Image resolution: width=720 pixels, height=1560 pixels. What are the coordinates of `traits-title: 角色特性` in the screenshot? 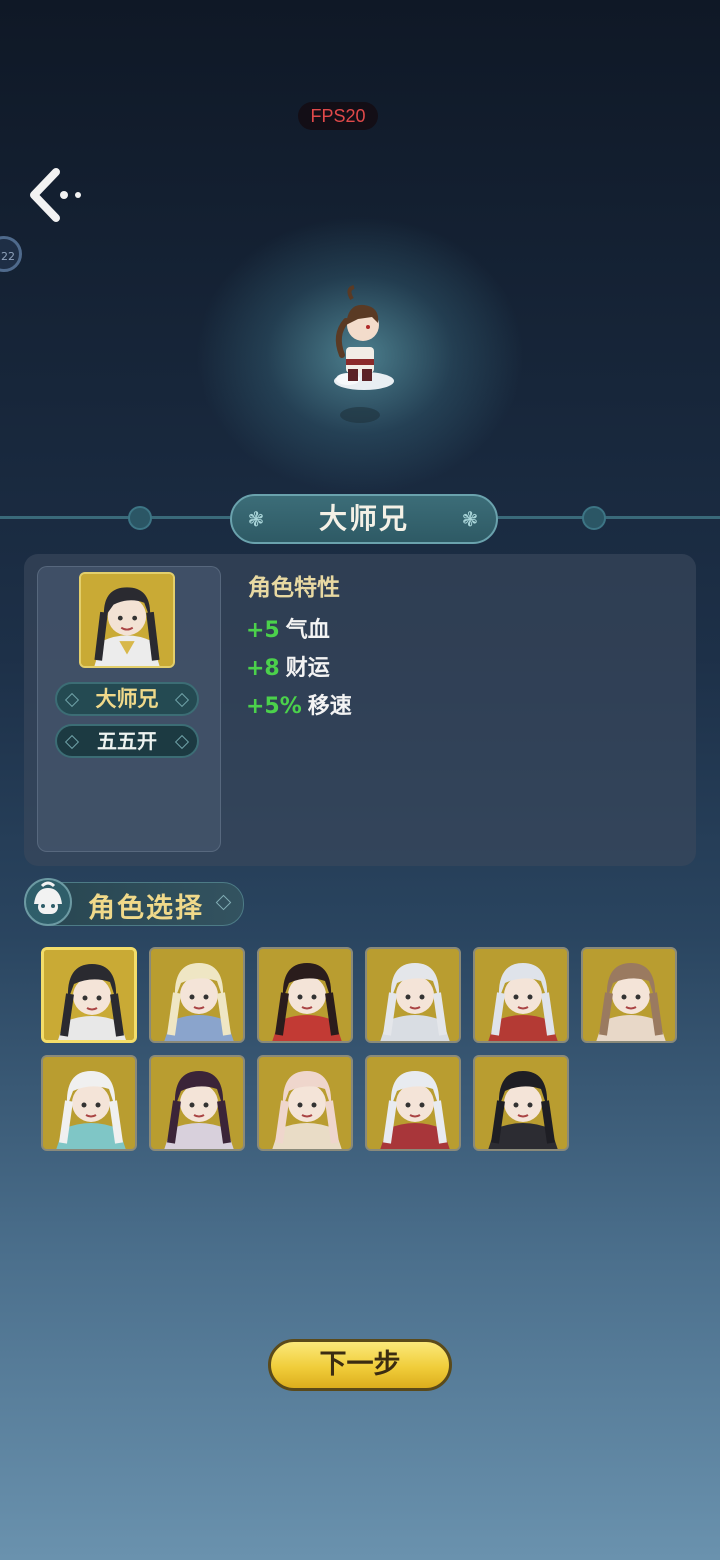 It's located at (294, 588).